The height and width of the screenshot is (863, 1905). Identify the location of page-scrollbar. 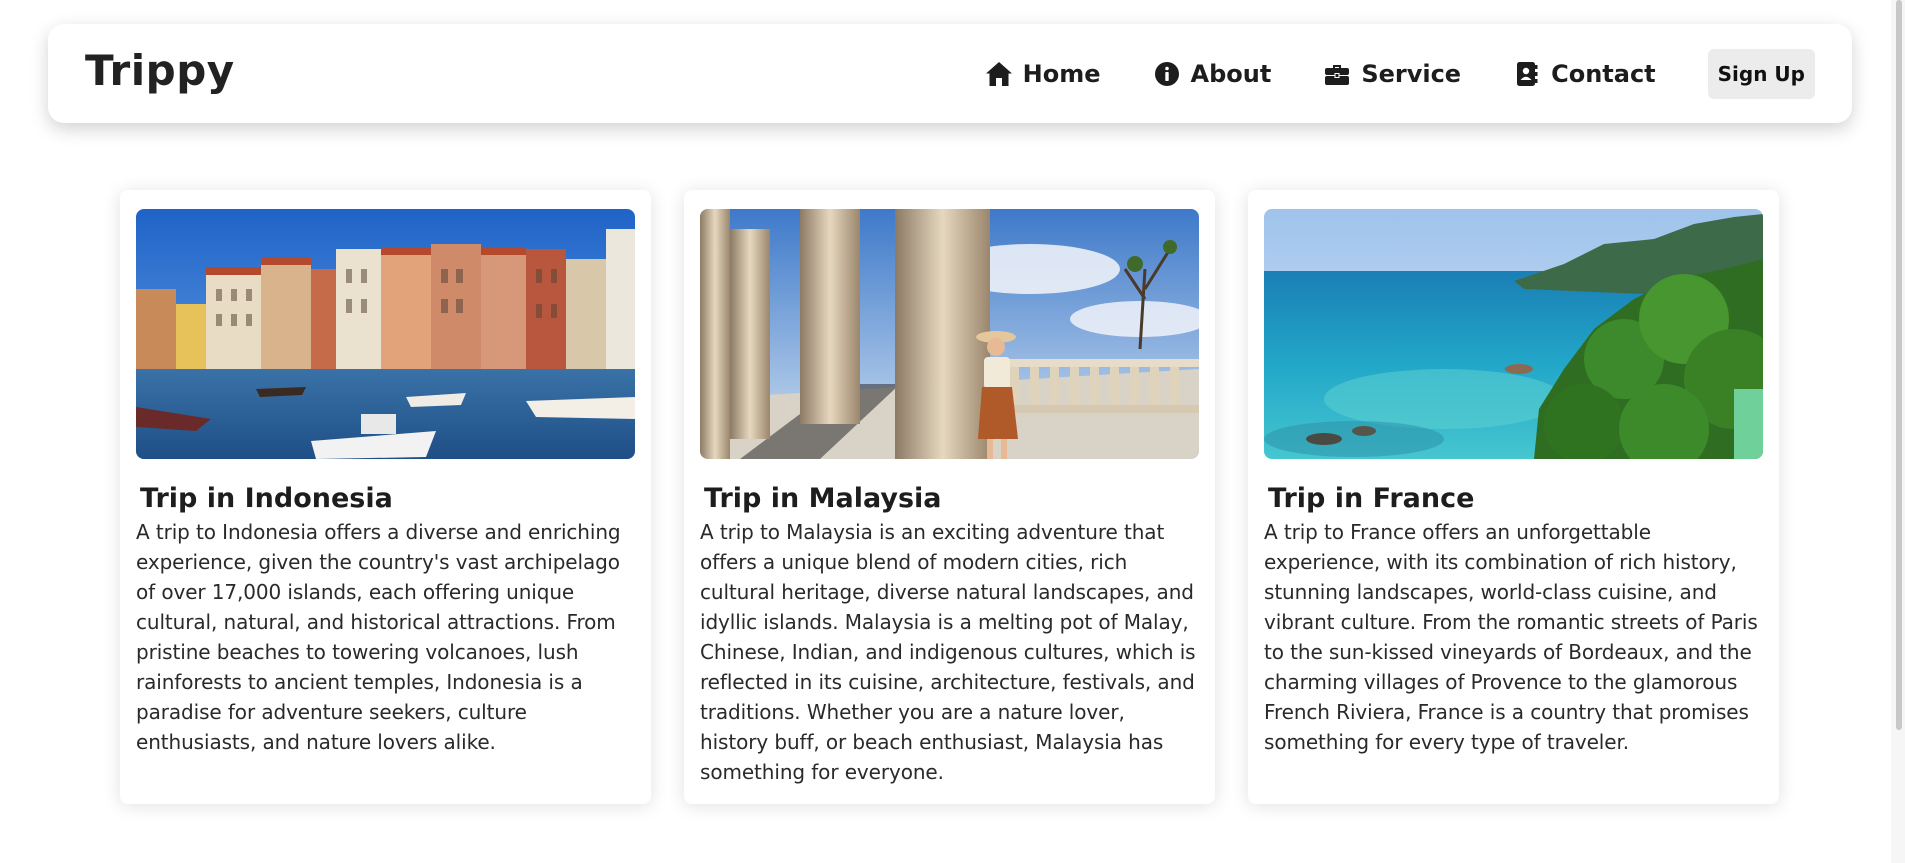
(1898, 431).